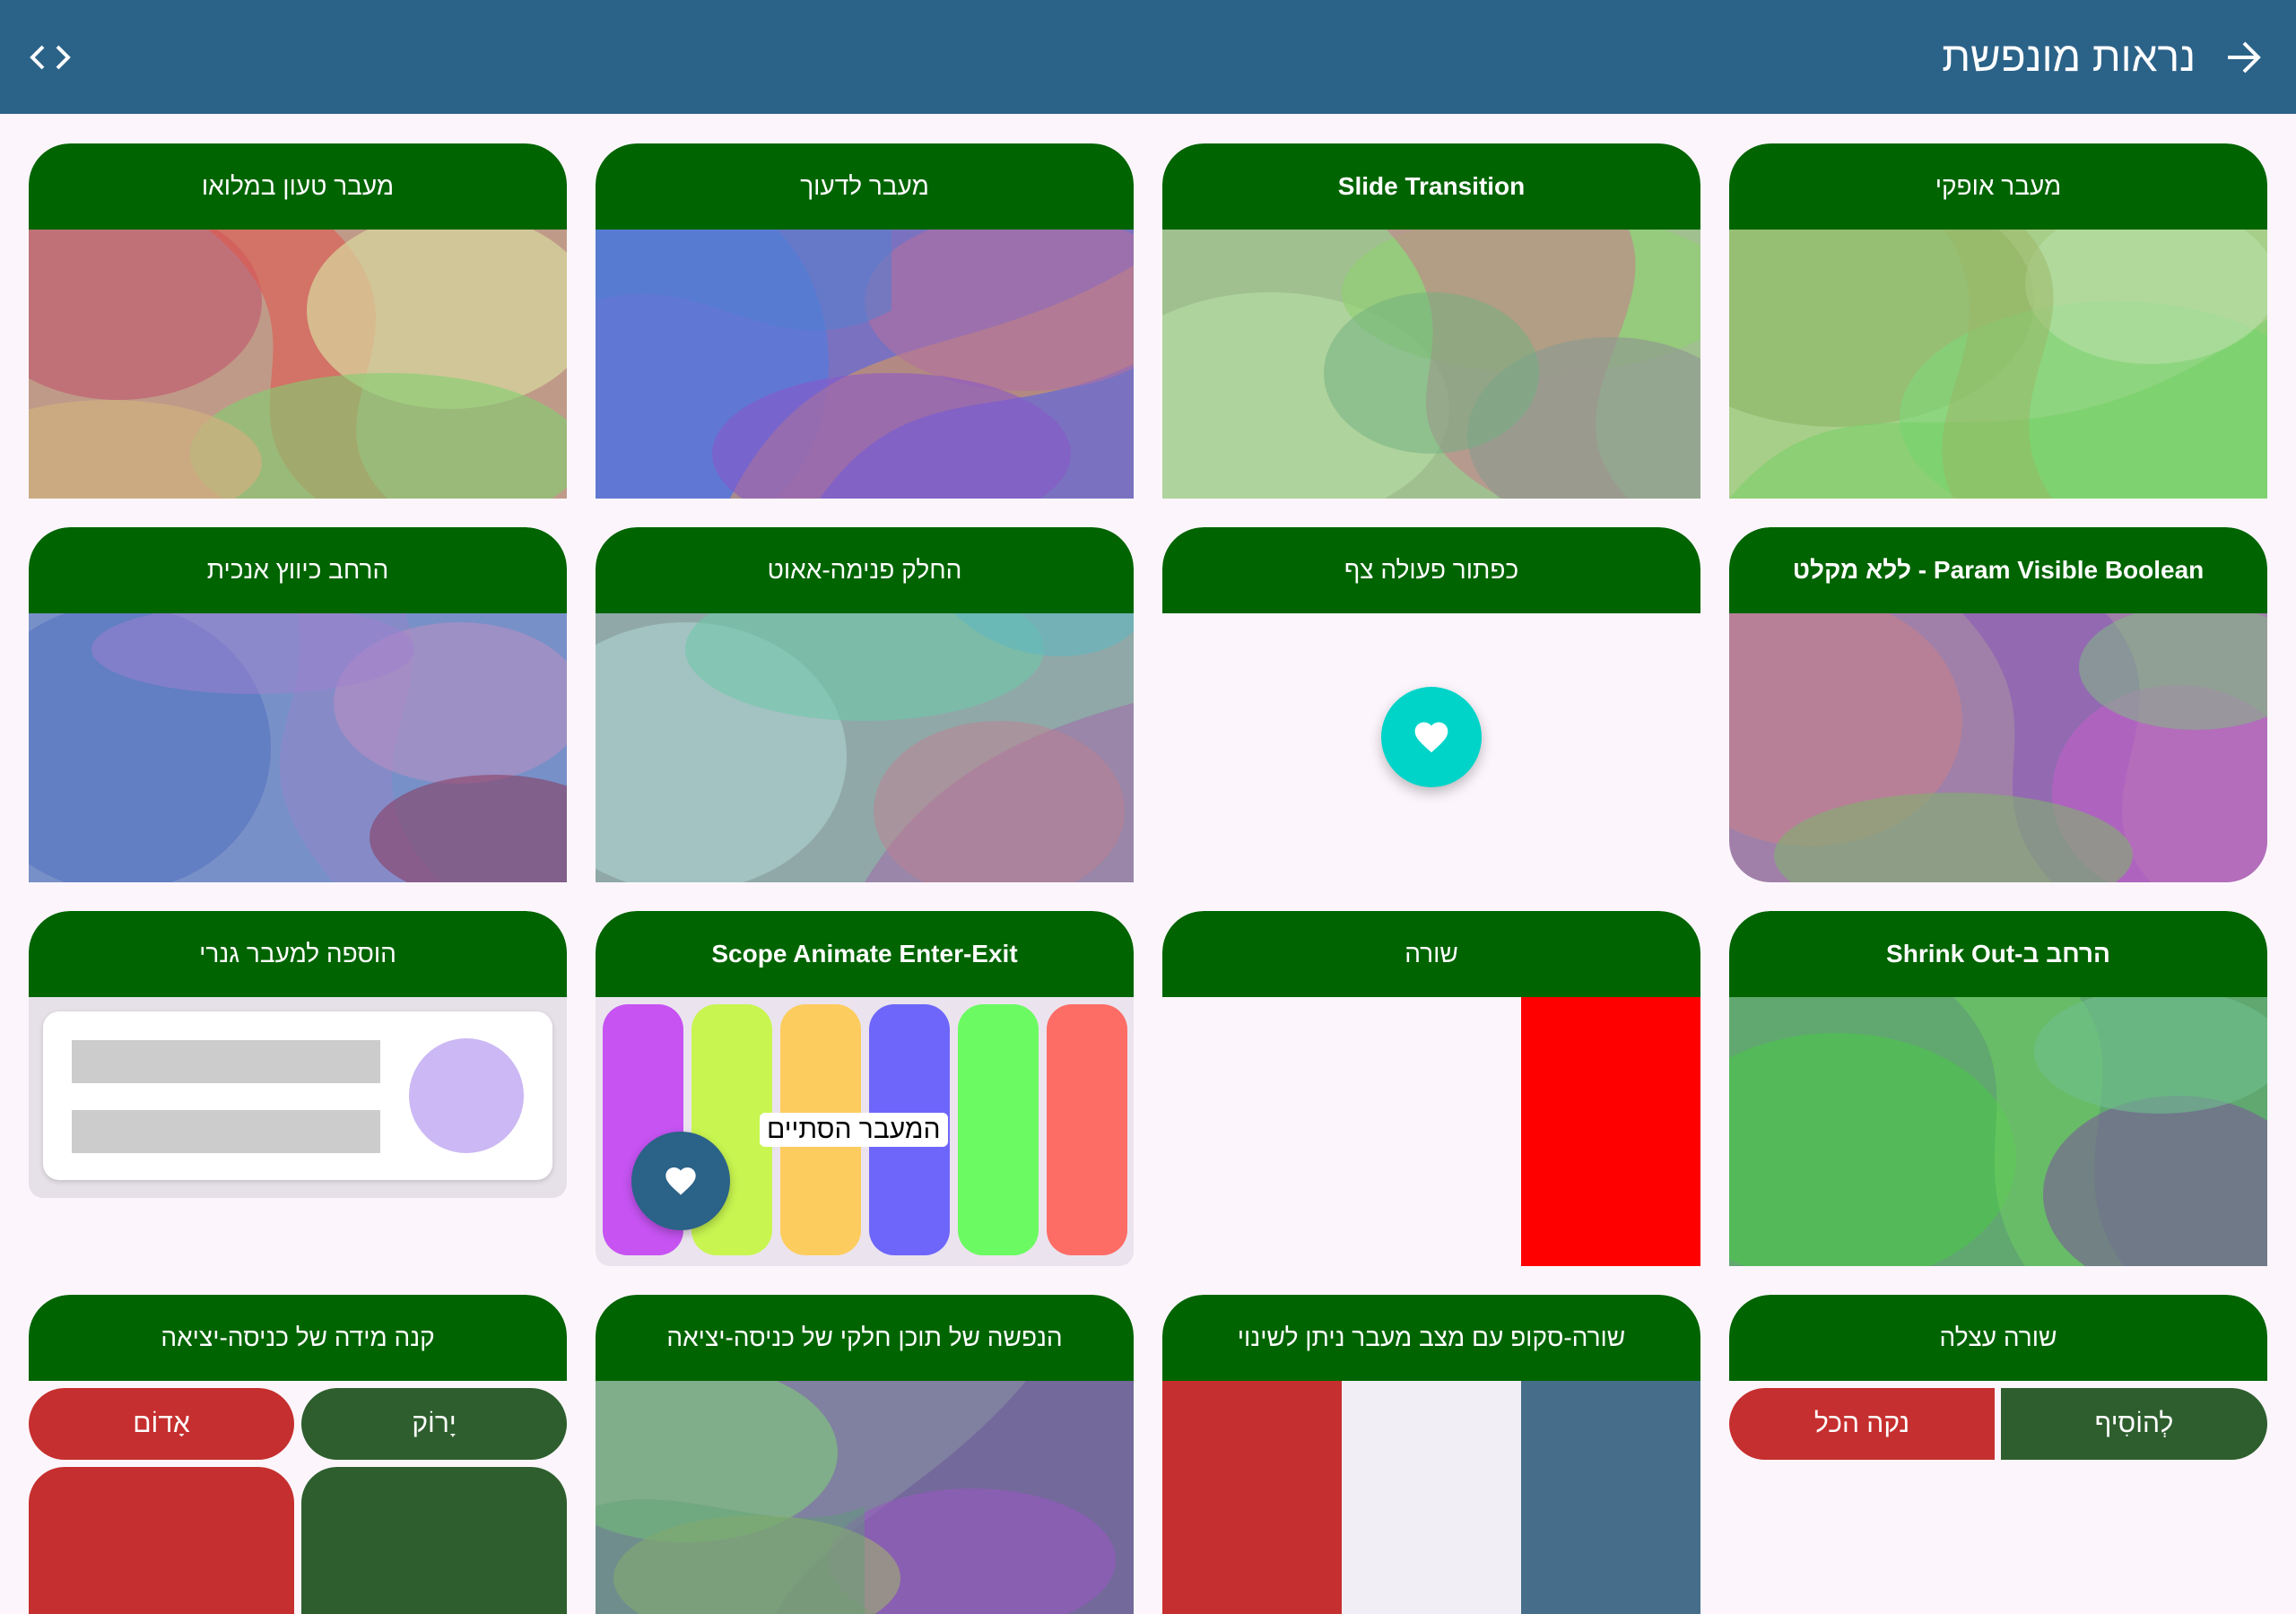 This screenshot has width=2296, height=1614. I want to click on card-title: שורה-סקופ עם מצב מעבר ניתן לשינוי, so click(1431, 1338).